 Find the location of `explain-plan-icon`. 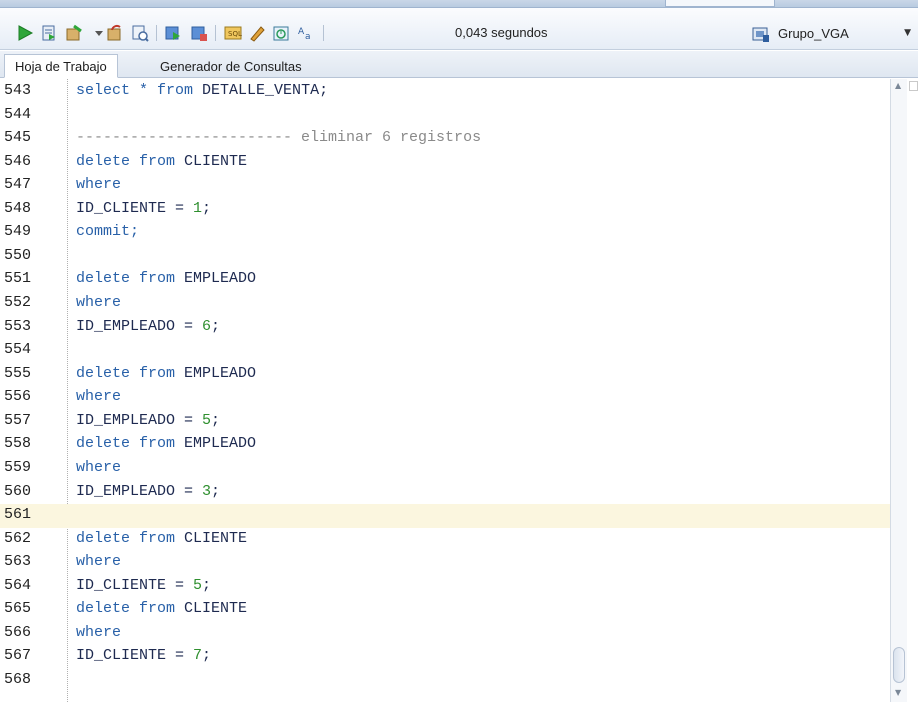

explain-plan-icon is located at coordinates (173, 33).